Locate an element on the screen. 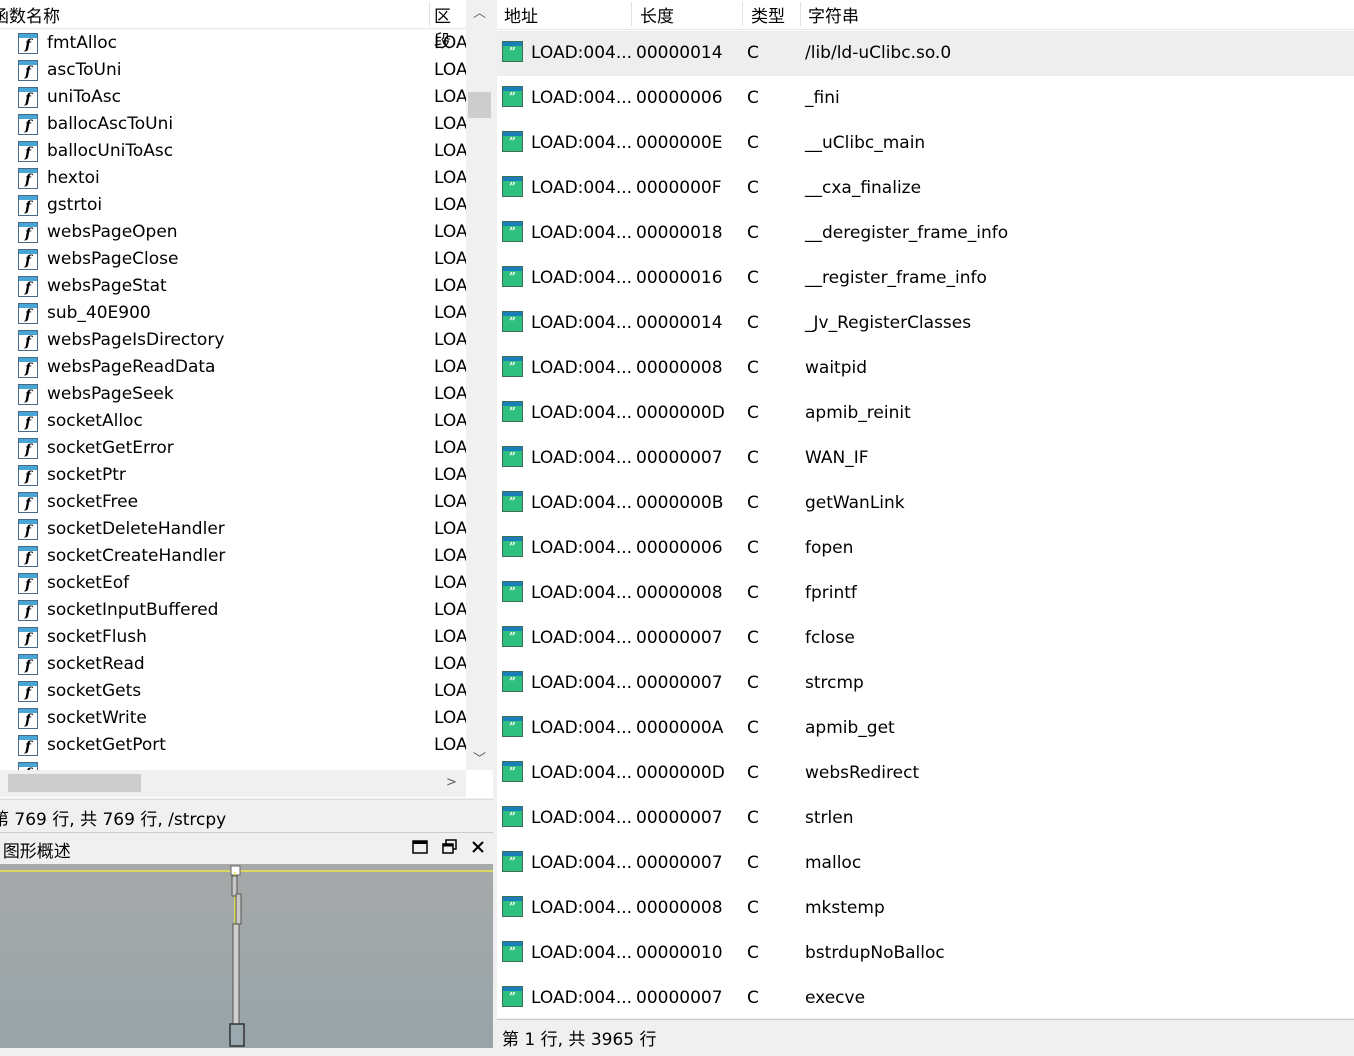 This screenshot has height=1056, width=1354. string-length: 00000007 is located at coordinates (679, 638).